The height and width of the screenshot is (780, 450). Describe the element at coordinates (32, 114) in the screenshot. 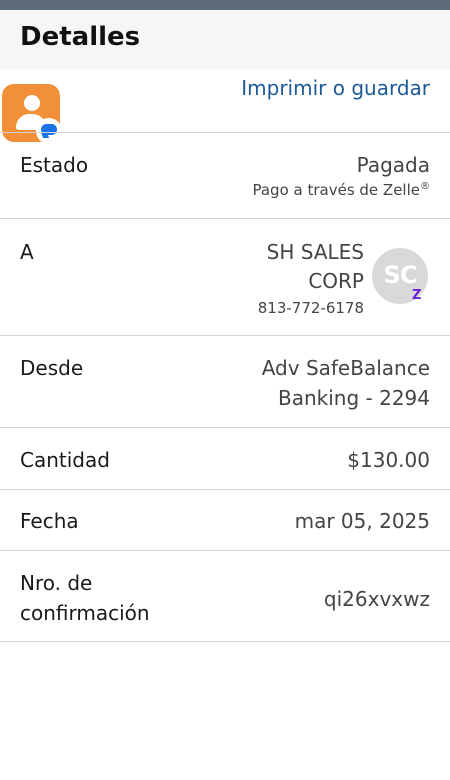

I see `contact-message-icon` at that location.